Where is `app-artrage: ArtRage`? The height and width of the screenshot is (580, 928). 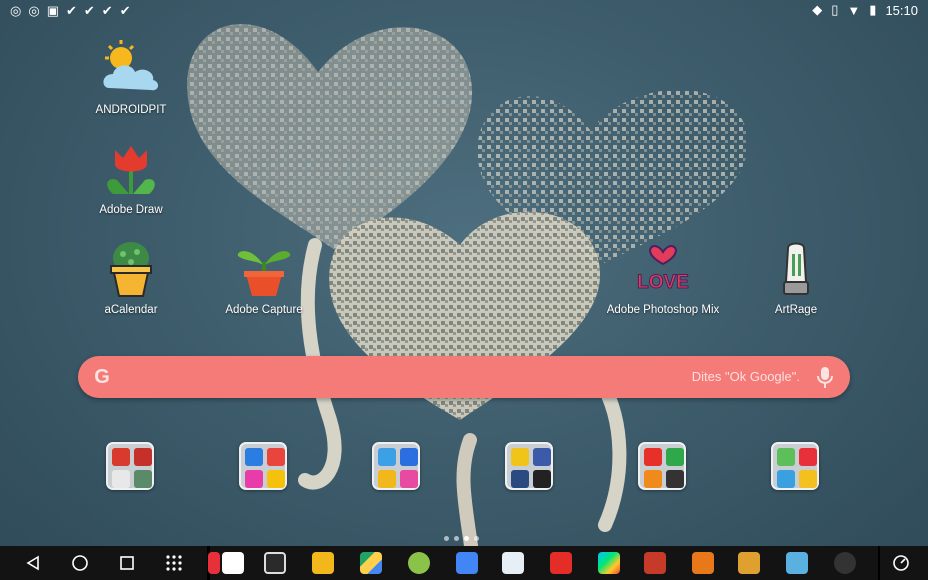
app-artrage: ArtRage is located at coordinates (796, 276).